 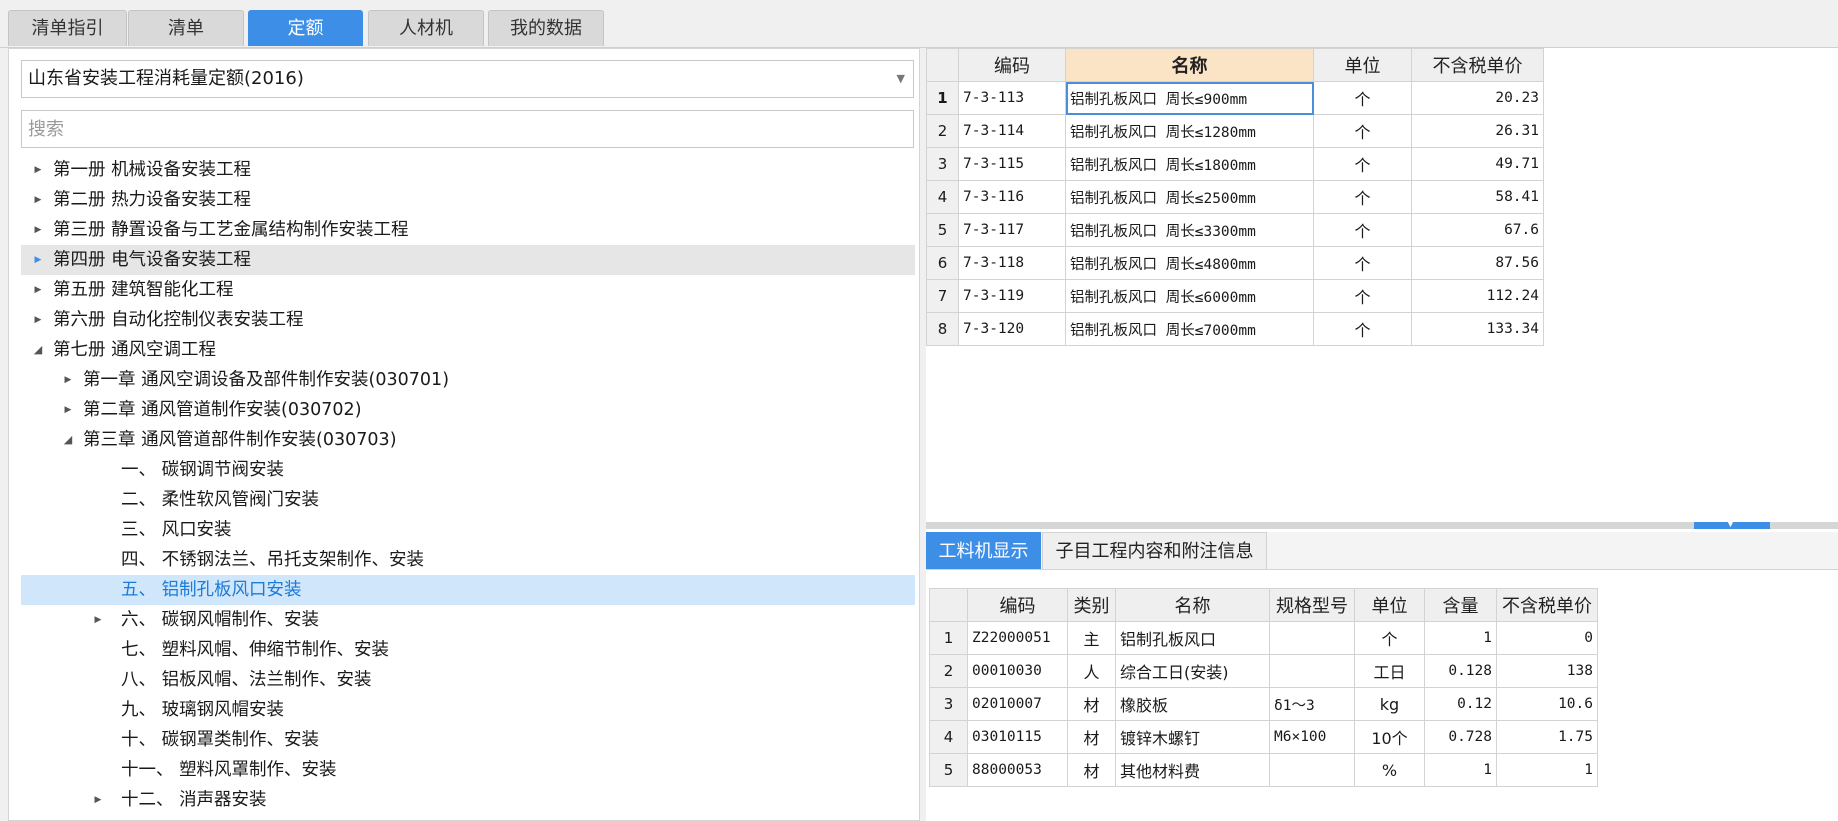 I want to click on tree-node: 十一、 塑料风罩制作、安装, so click(x=468, y=770).